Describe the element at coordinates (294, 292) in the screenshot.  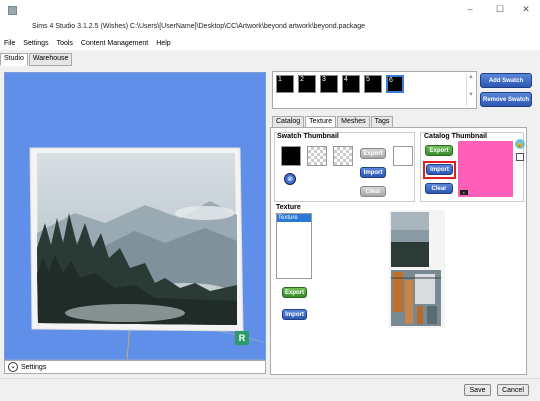
I see `texture-export-button: Export` at that location.